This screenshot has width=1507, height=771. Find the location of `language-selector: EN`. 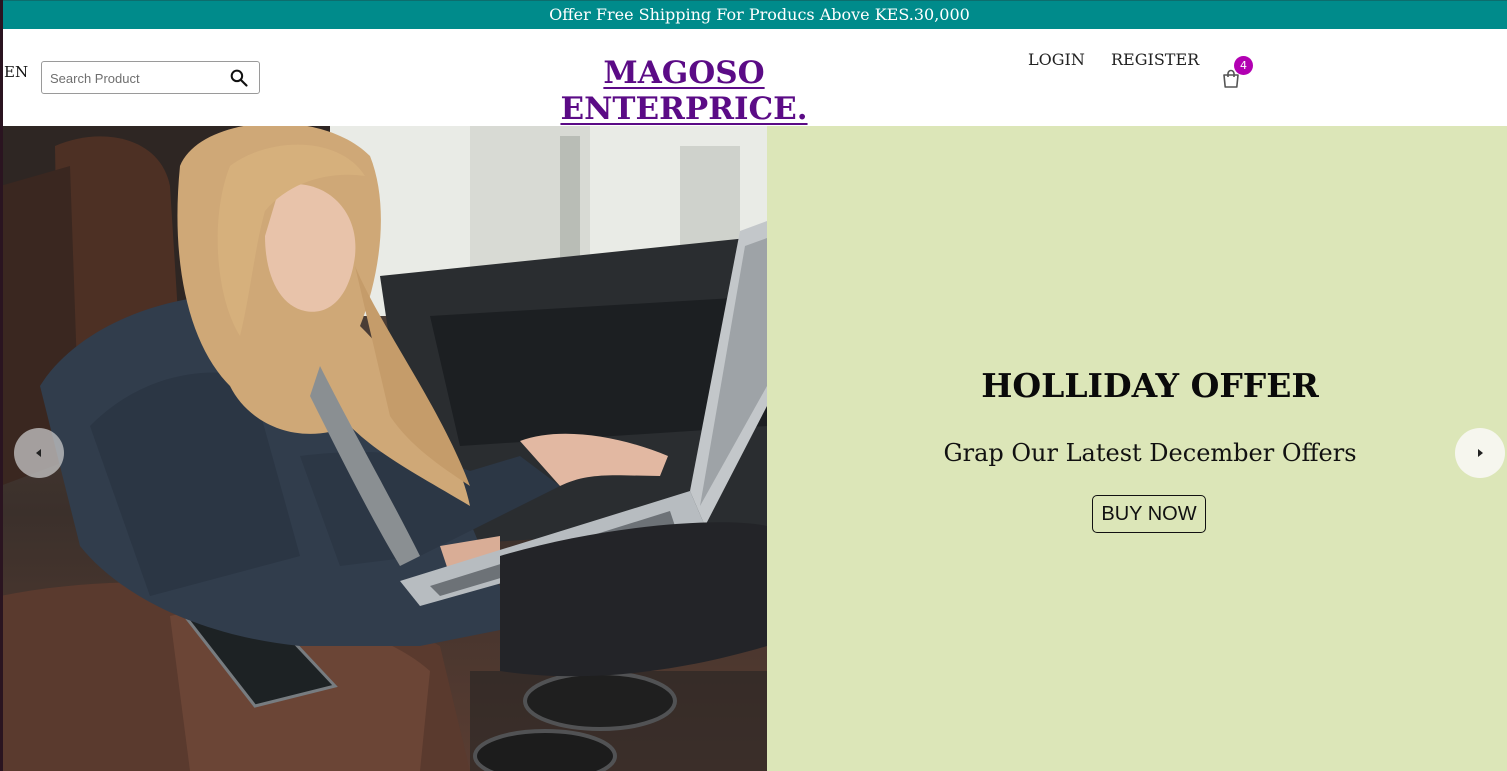

language-selector: EN is located at coordinates (16, 72).